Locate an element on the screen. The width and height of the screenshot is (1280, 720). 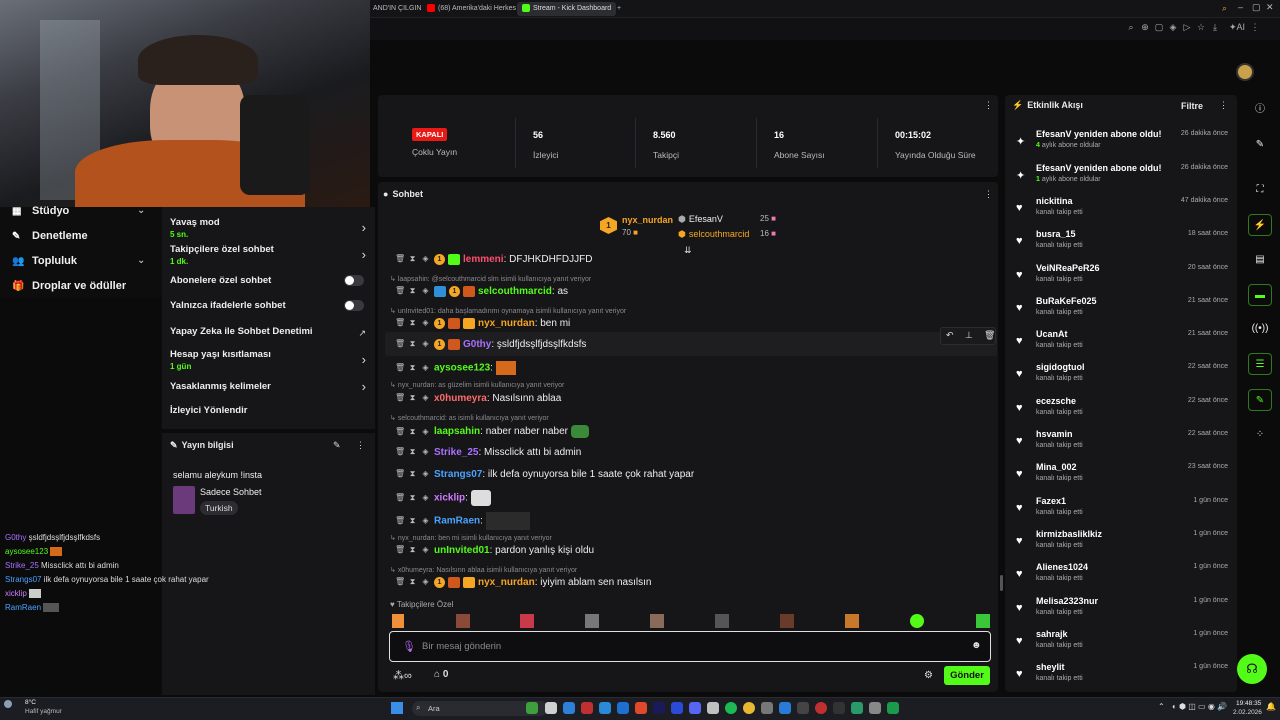
chat-username: laapsahin is located at coordinates (457, 431).